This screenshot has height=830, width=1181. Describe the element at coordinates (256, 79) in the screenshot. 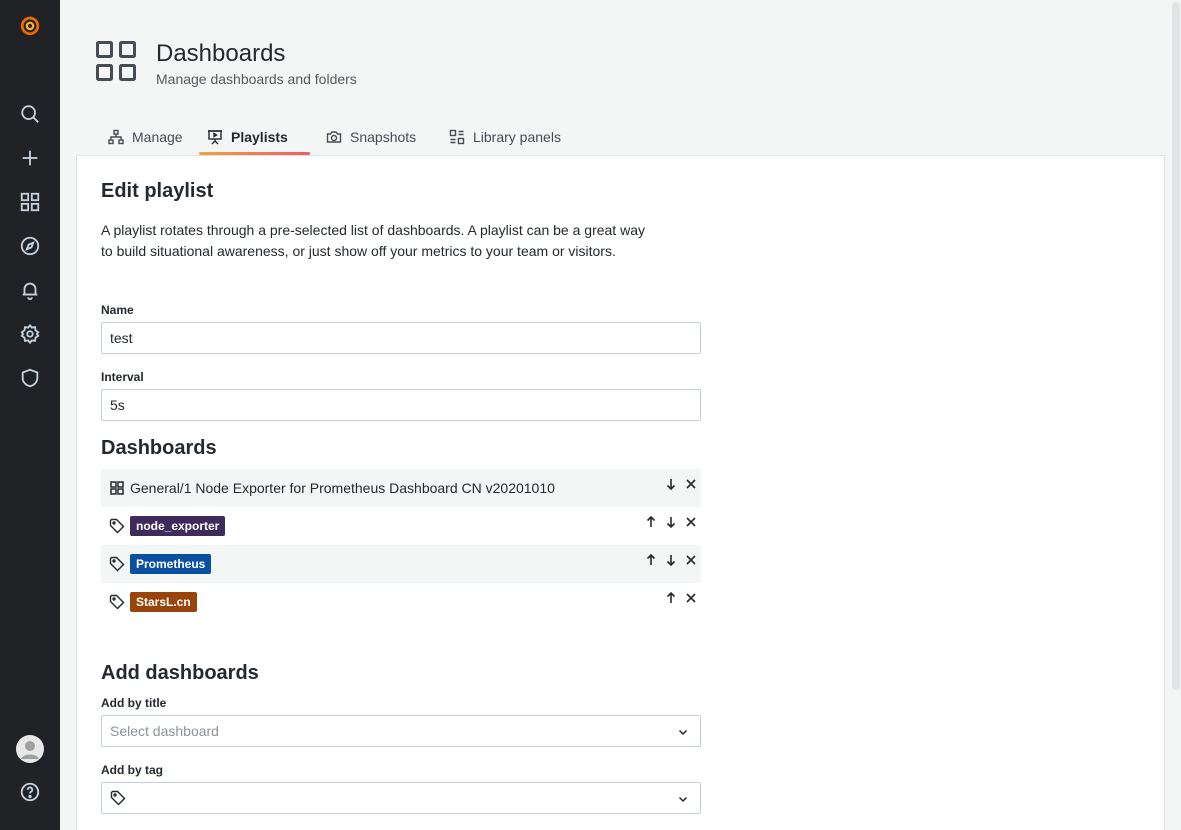

I see `page-subtitle: Manage dashboards and folders` at that location.